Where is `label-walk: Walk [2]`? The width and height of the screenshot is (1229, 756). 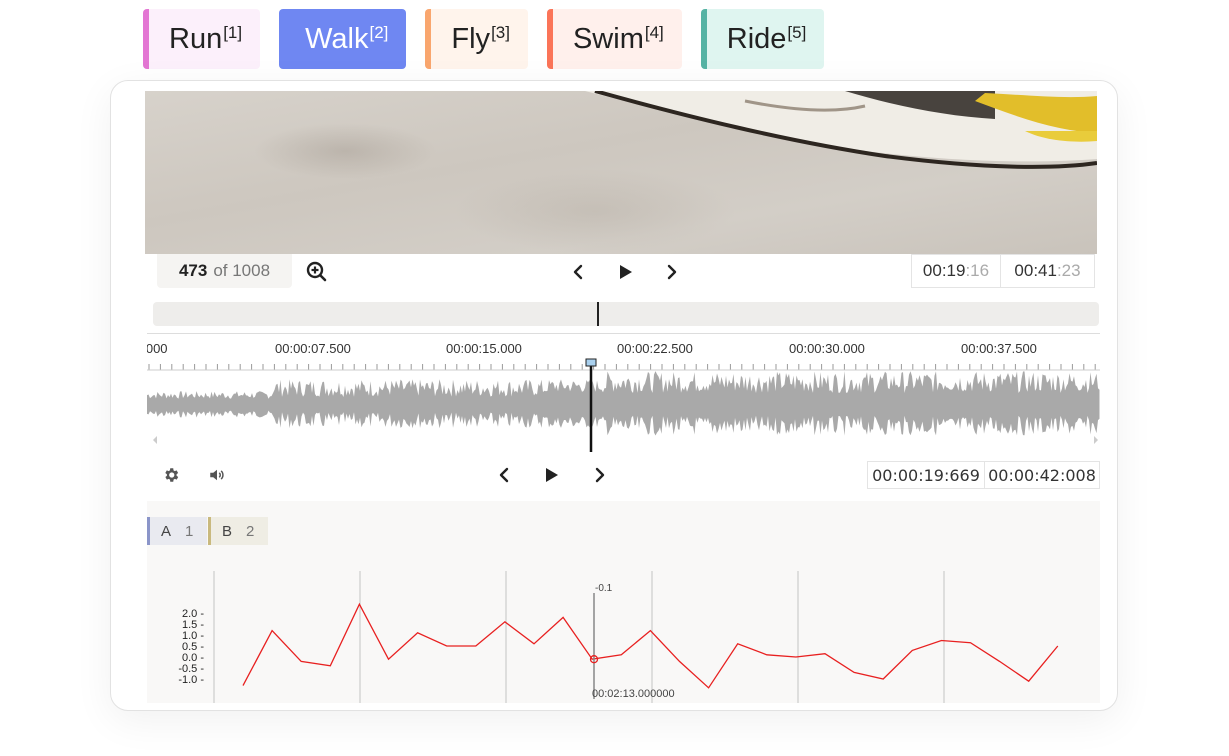
label-walk: Walk [2] is located at coordinates (343, 39).